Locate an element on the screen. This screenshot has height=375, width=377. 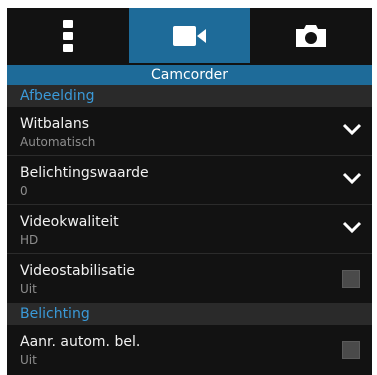
section-header-label: Belichting is located at coordinates (55, 314).